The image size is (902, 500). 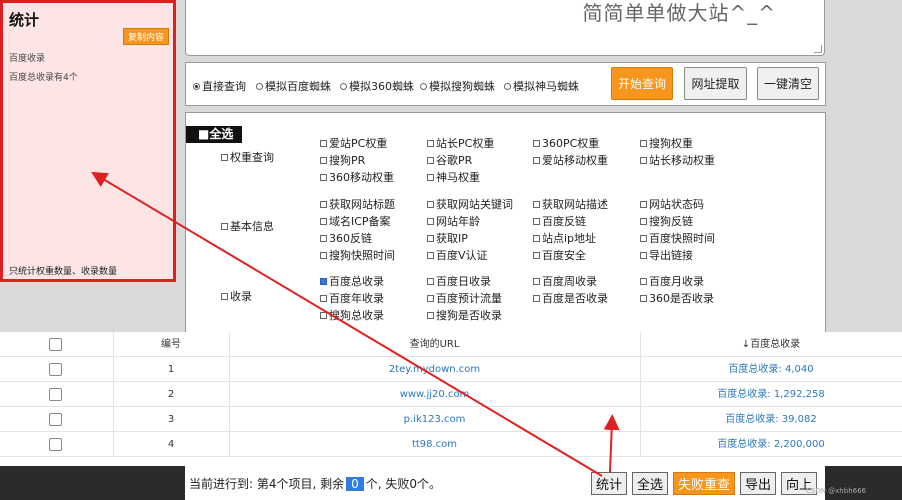 I want to click on option-checkbox: 获取网站标题, so click(x=357, y=204).